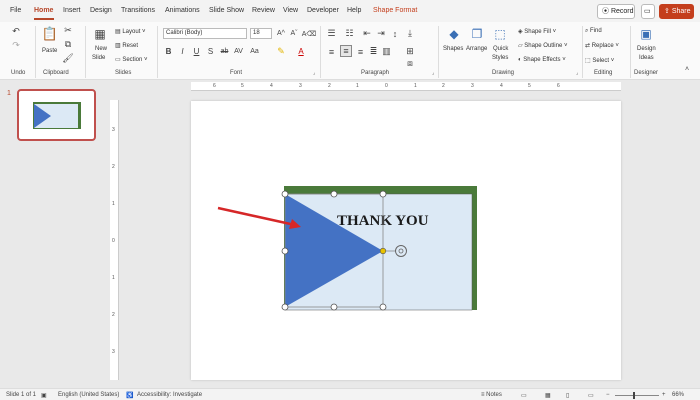 This screenshot has width=700, height=400. What do you see at coordinates (309, 33) in the screenshot?
I see `clear-formatting-icon: A⌫` at bounding box center [309, 33].